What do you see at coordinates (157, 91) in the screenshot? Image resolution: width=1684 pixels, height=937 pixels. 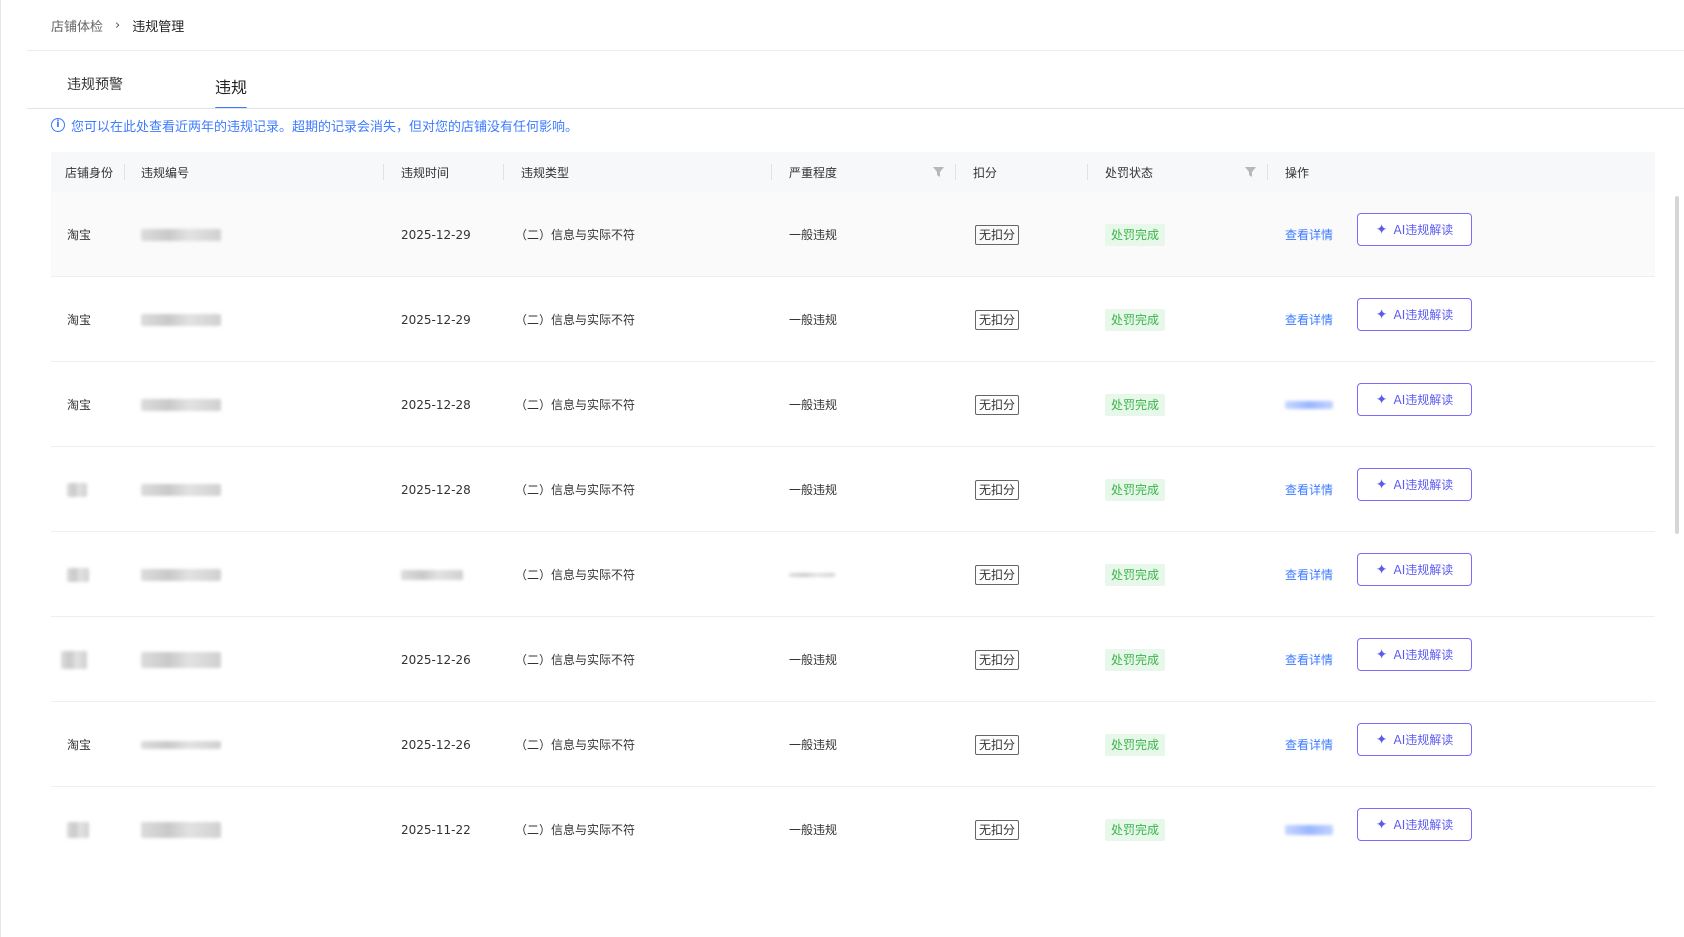 I see `tabs: 违规预警 违规` at bounding box center [157, 91].